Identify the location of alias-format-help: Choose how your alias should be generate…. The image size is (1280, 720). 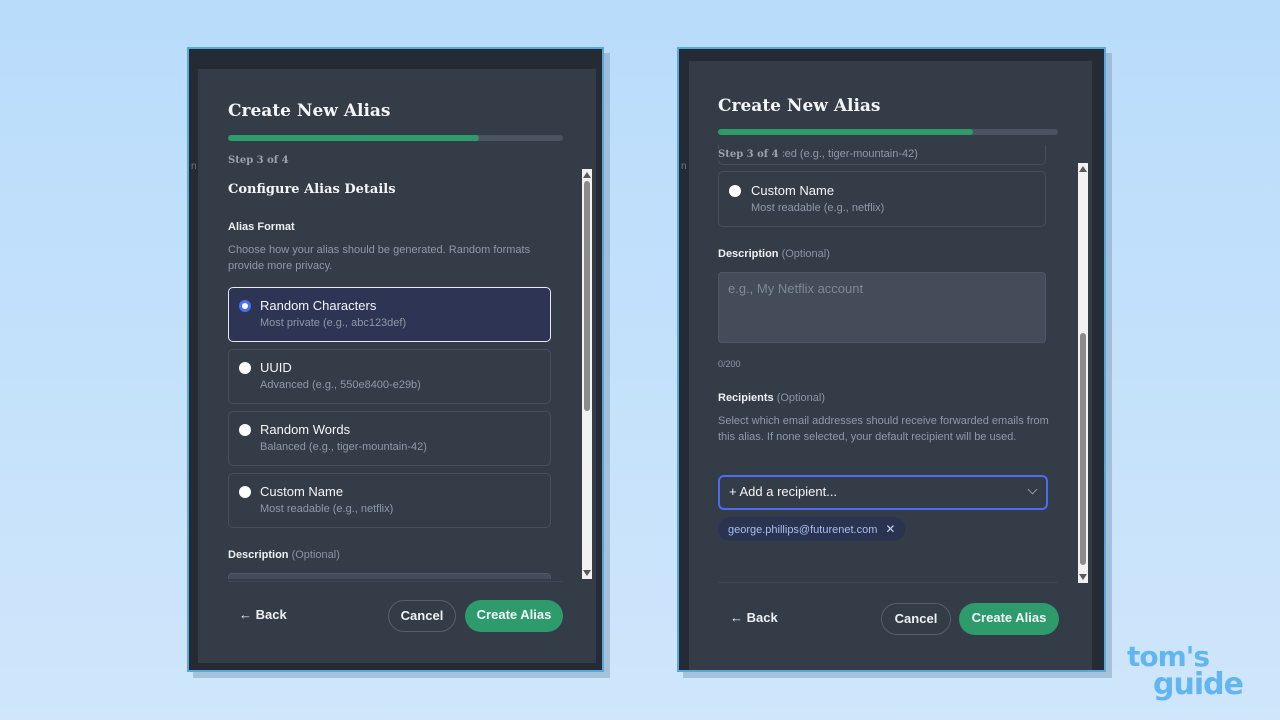
(379, 258).